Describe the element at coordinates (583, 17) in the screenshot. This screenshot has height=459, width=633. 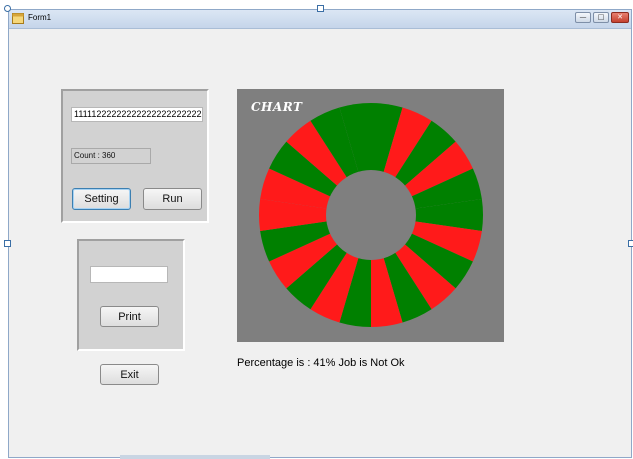
I see `minimize-button: —` at that location.